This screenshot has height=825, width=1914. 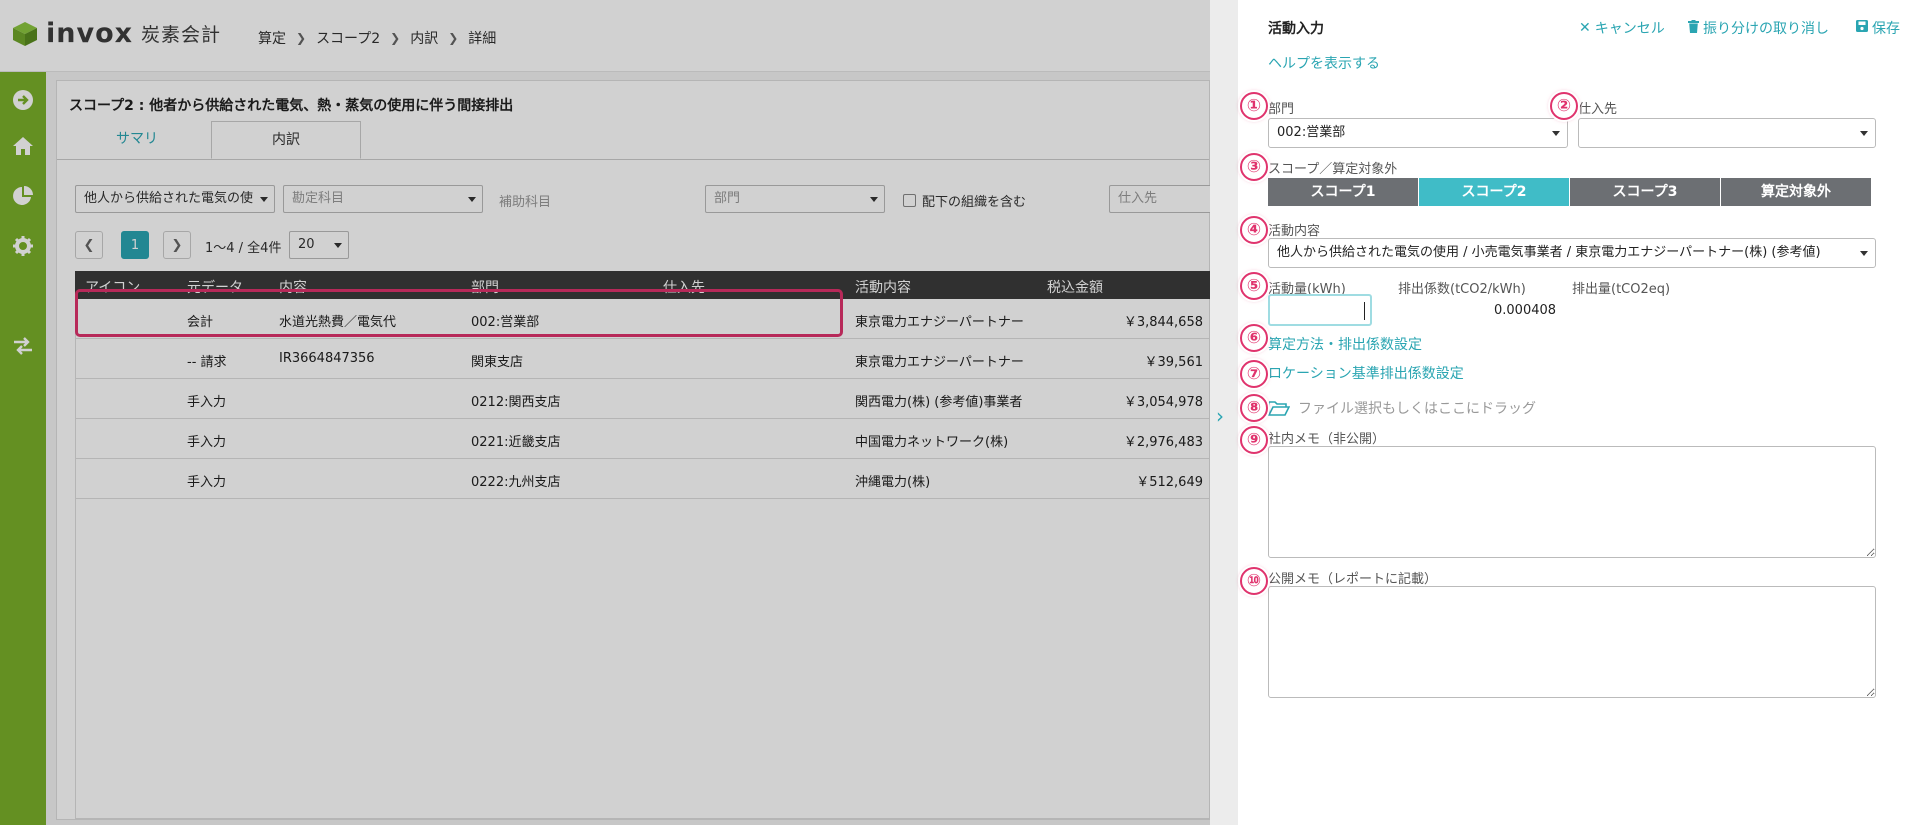 What do you see at coordinates (1766, 29) in the screenshot?
I see `undo-allocation-label: 振り分けの取り消し` at bounding box center [1766, 29].